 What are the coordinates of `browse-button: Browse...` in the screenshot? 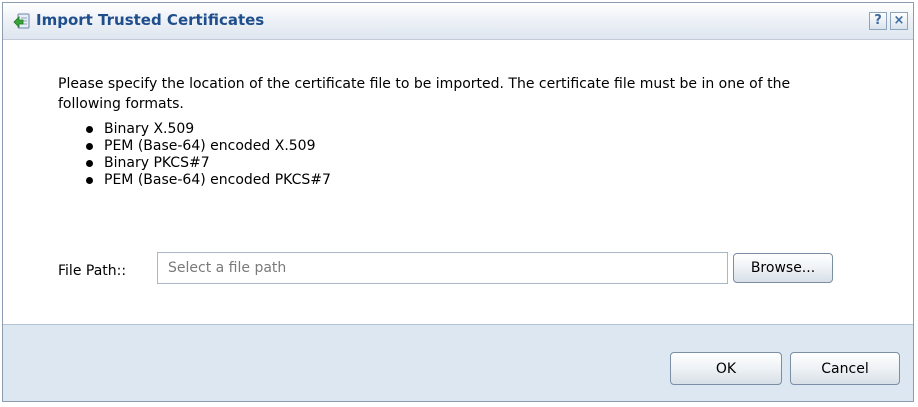 It's located at (783, 268).